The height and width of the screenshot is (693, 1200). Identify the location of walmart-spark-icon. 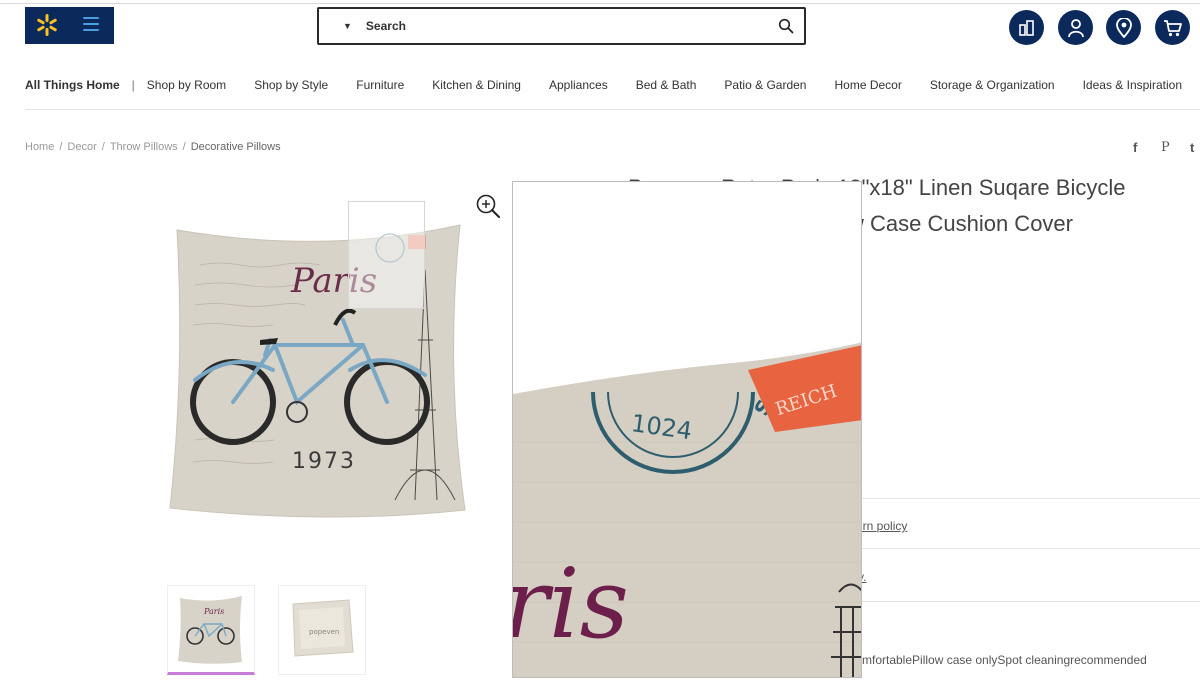
(47, 25).